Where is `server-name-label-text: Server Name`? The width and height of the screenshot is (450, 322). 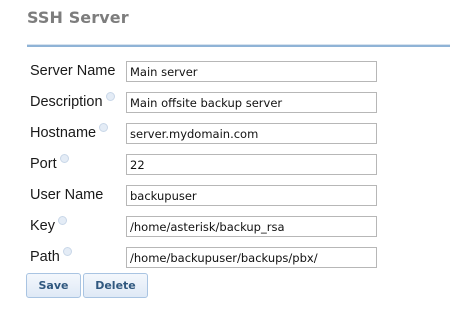 server-name-label-text: Server Name is located at coordinates (73, 71).